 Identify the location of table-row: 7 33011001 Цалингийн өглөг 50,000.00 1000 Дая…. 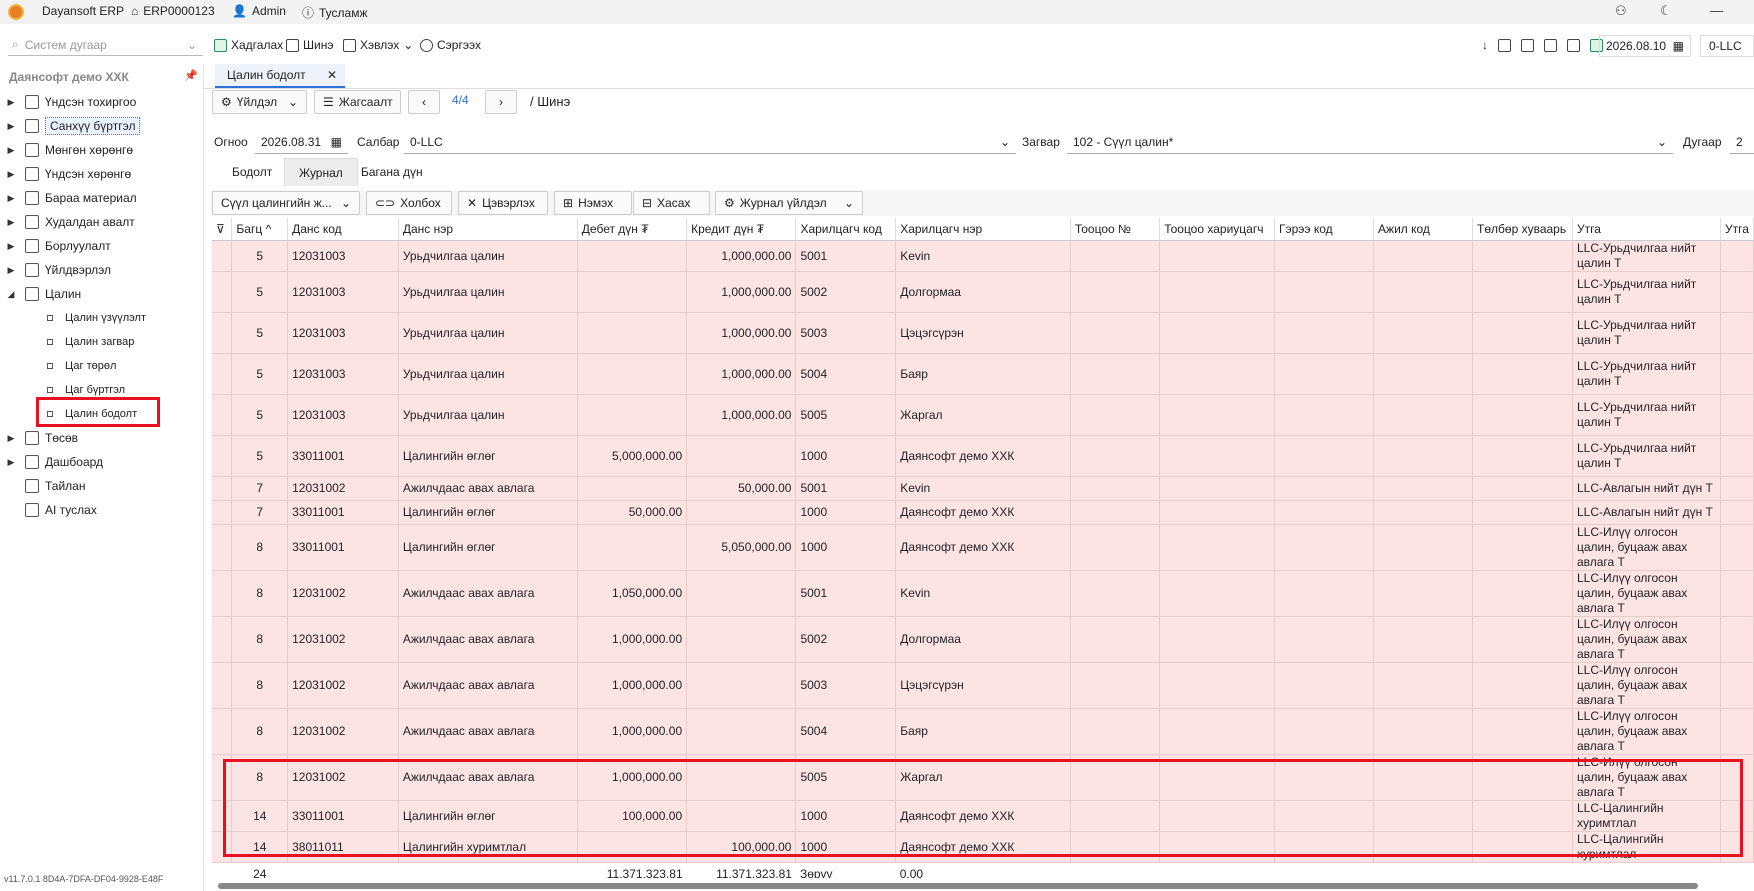
(983, 512).